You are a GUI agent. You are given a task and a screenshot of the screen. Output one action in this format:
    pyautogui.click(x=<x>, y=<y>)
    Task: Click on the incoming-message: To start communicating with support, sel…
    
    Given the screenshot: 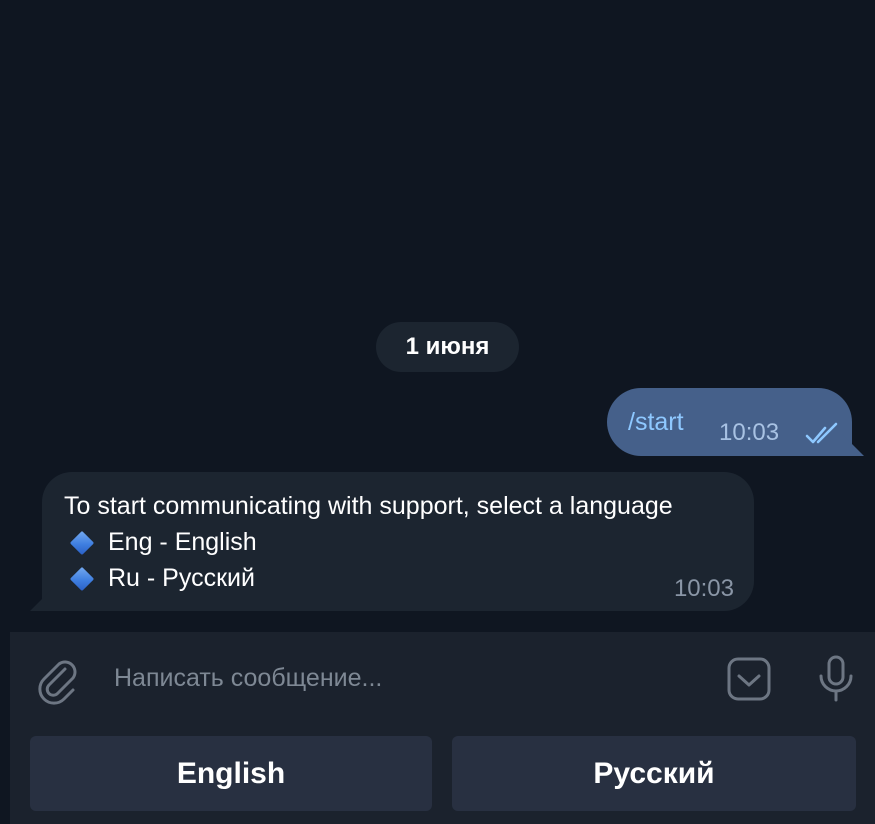 What is the action you would take?
    pyautogui.click(x=392, y=541)
    